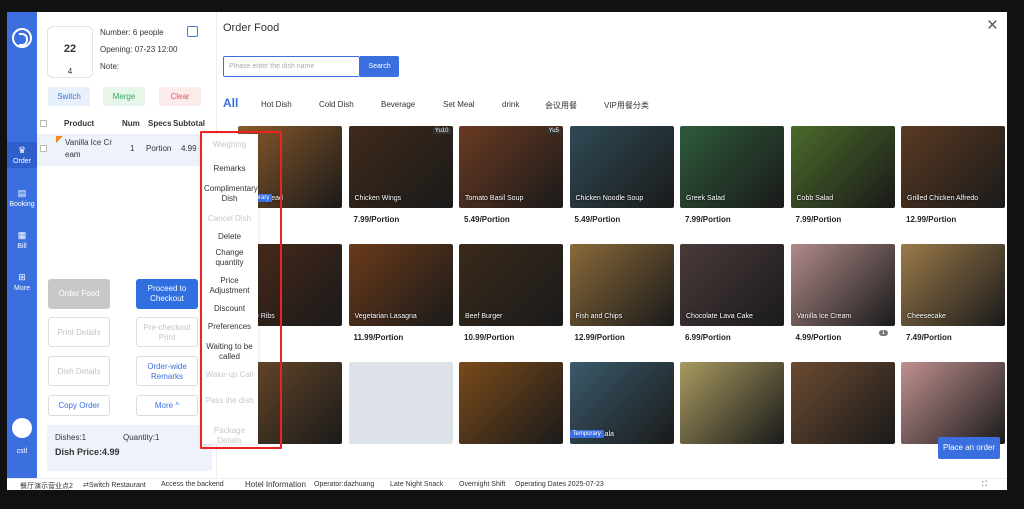  What do you see at coordinates (842, 167) in the screenshot?
I see `dish-card: Cobb Salad` at bounding box center [842, 167].